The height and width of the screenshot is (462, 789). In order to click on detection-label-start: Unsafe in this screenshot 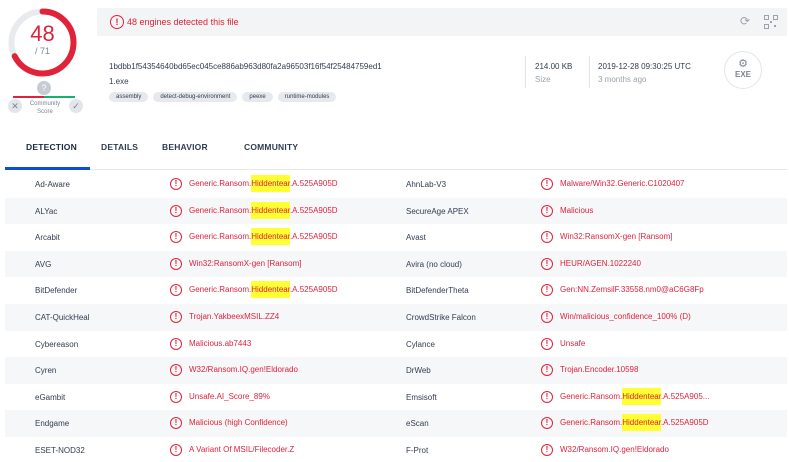, I will do `click(573, 343)`.